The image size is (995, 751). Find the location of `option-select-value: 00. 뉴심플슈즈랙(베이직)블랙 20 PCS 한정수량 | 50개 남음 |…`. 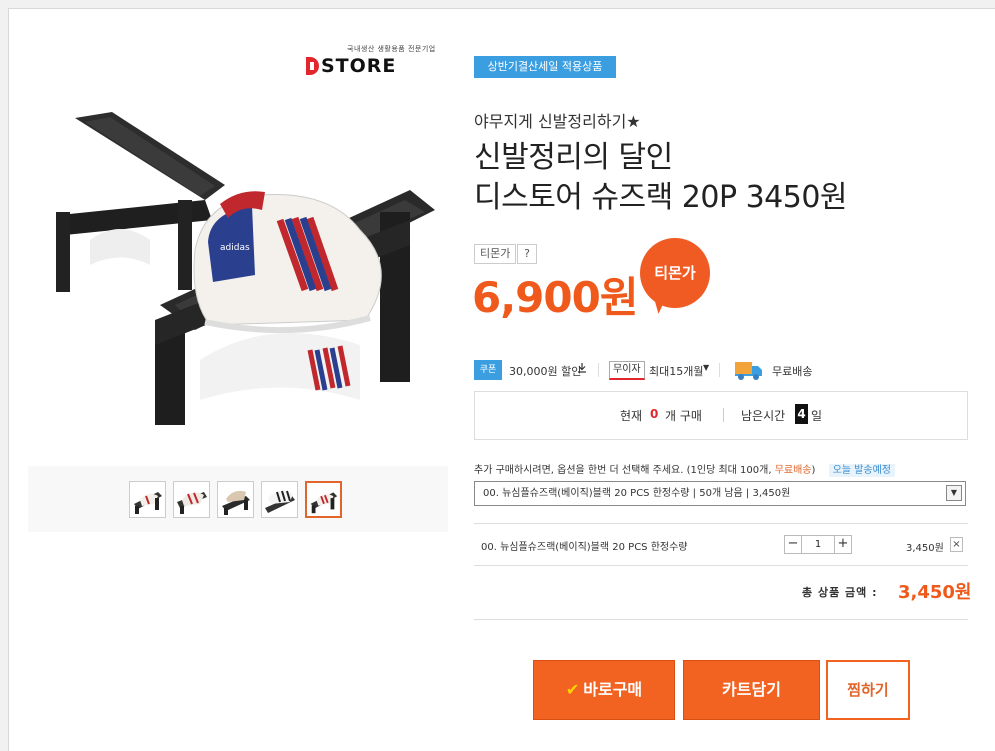

option-select-value: 00. 뉴심플슈즈랙(베이직)블랙 20 PCS 한정수량 | 50개 남음 |… is located at coordinates (637, 493).